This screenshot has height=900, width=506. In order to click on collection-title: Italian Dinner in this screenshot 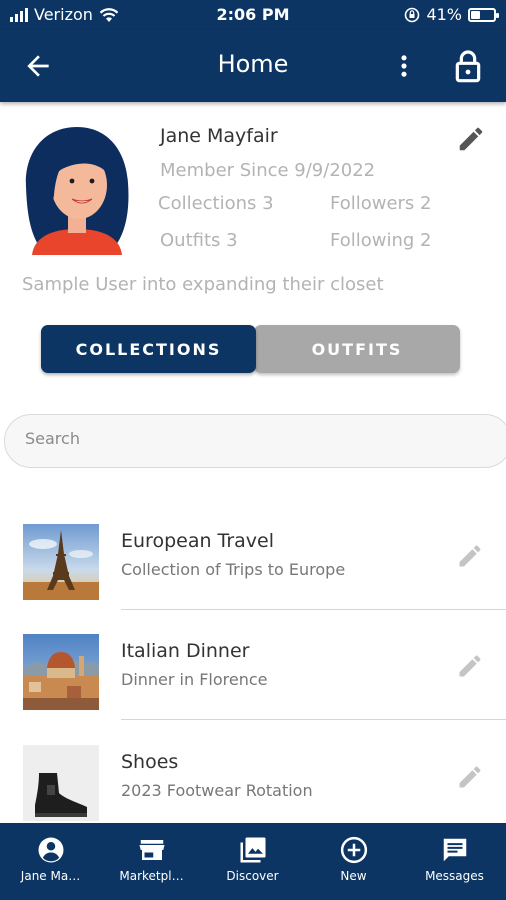, I will do `click(185, 651)`.